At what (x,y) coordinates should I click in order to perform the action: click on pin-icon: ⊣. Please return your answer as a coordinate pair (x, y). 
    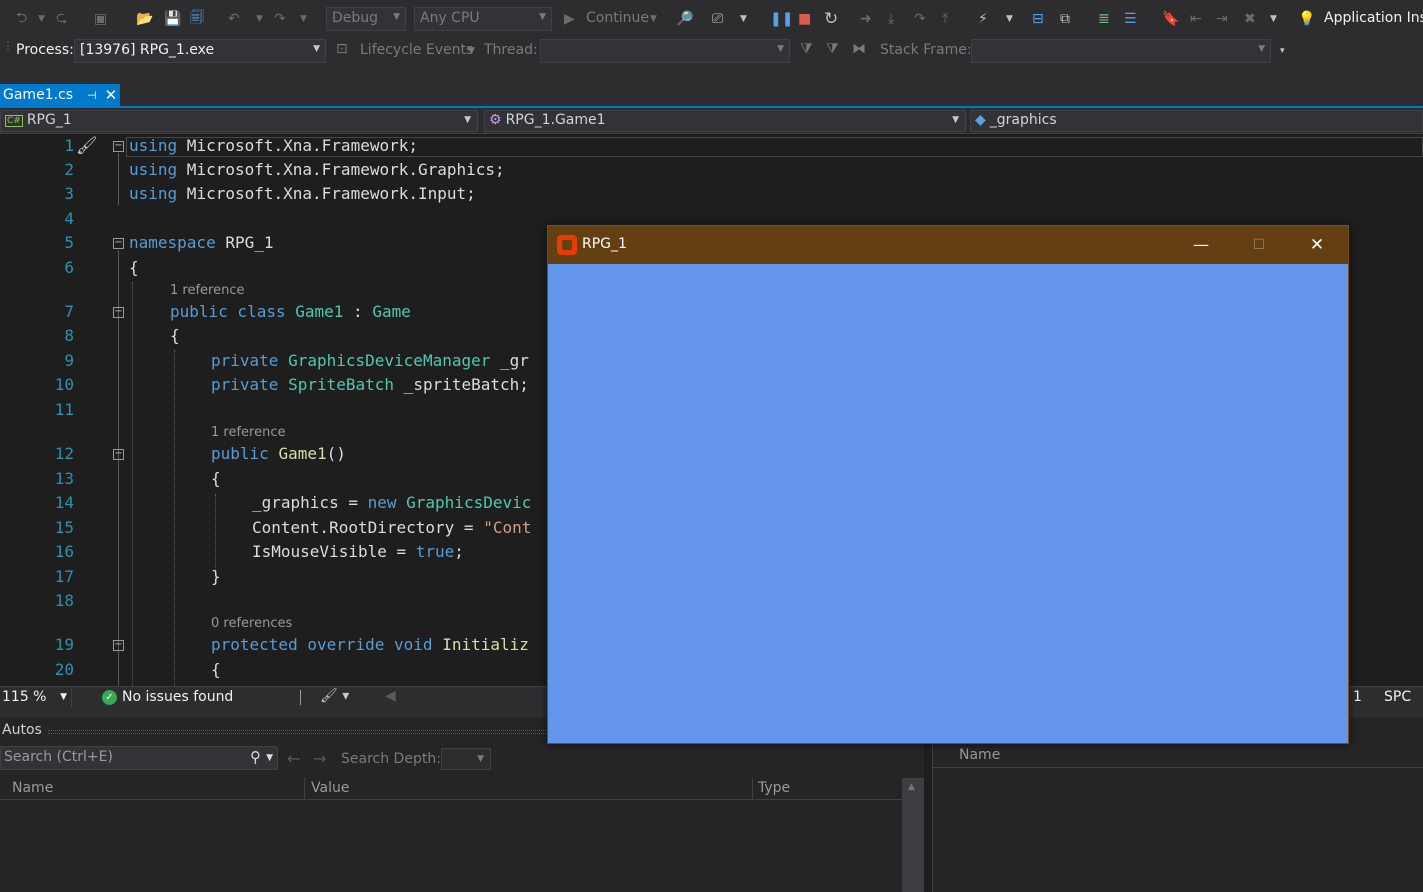
    Looking at the image, I should click on (92, 95).